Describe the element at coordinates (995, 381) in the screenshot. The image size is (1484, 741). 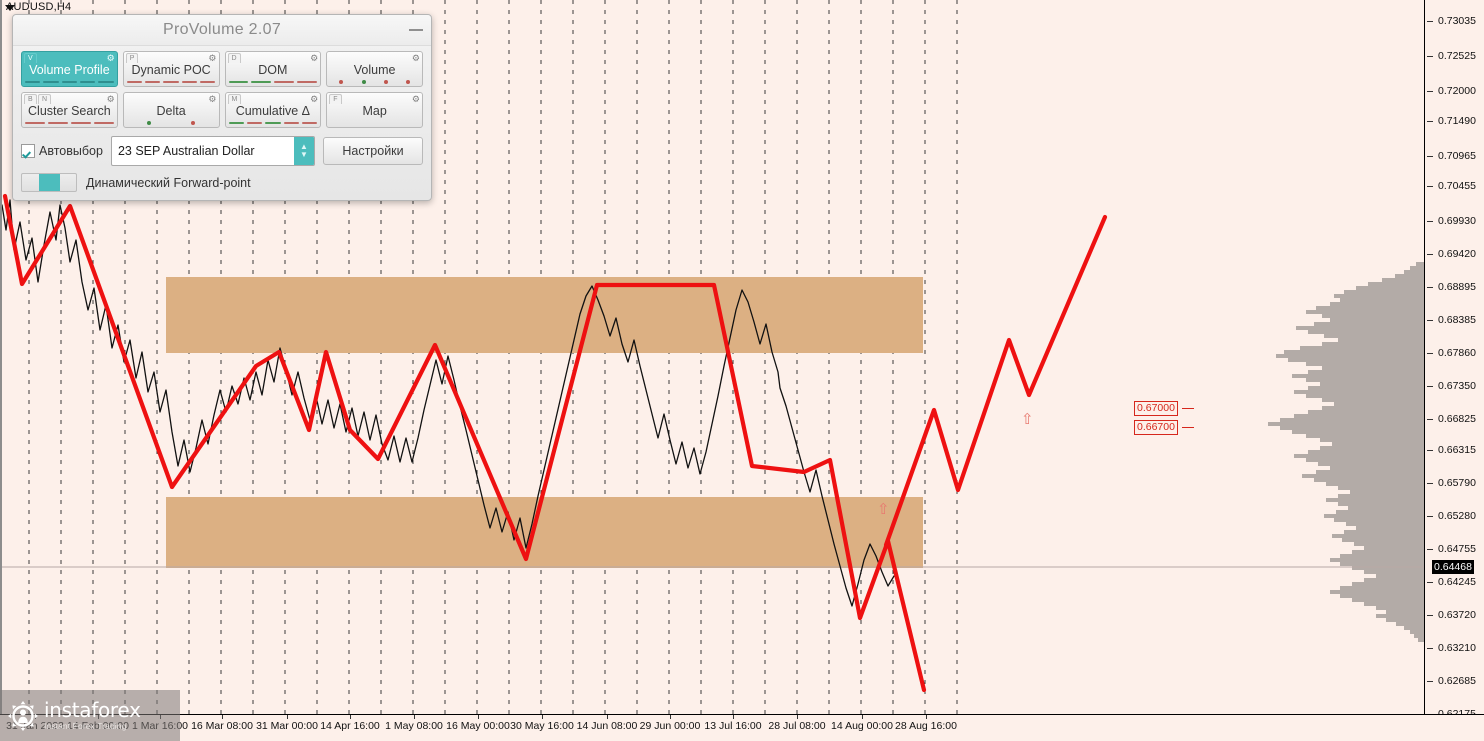
I see `series-forecast` at that location.